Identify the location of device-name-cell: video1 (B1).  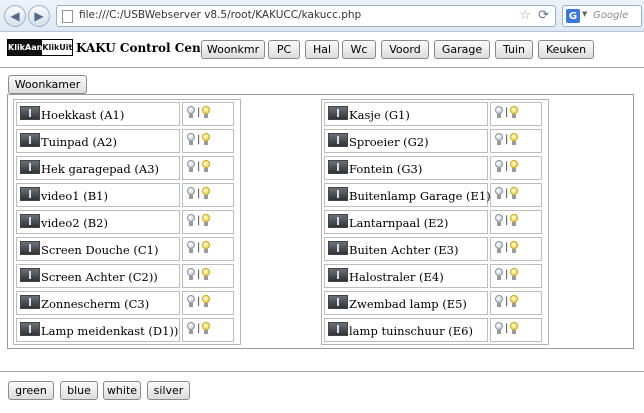
(98, 195).